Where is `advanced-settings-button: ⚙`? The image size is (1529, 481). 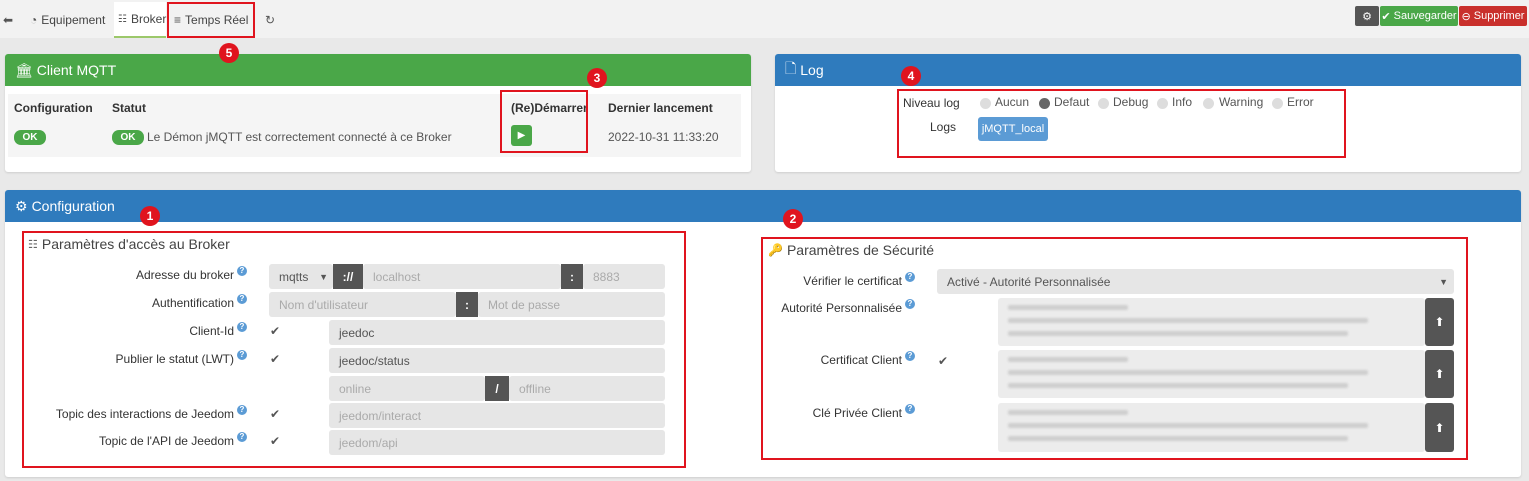 advanced-settings-button: ⚙ is located at coordinates (1367, 16).